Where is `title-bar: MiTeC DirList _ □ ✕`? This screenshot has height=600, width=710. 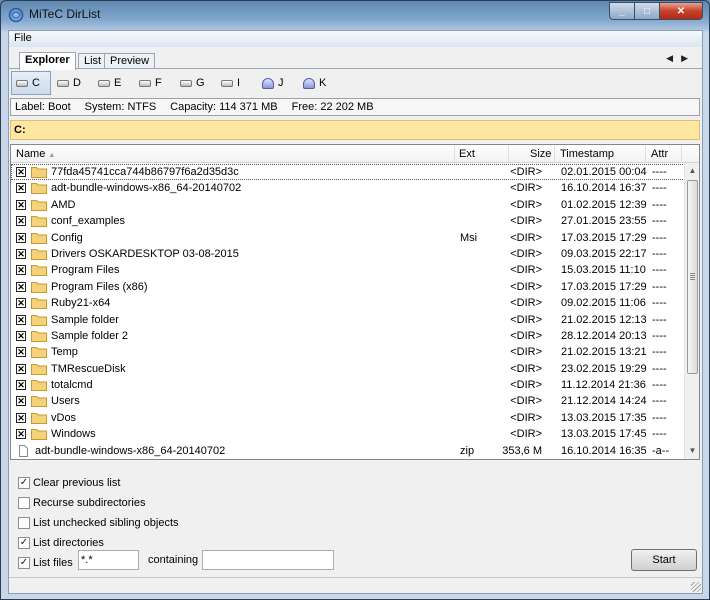
title-bar: MiTeC DirList _ □ ✕ is located at coordinates (355, 15).